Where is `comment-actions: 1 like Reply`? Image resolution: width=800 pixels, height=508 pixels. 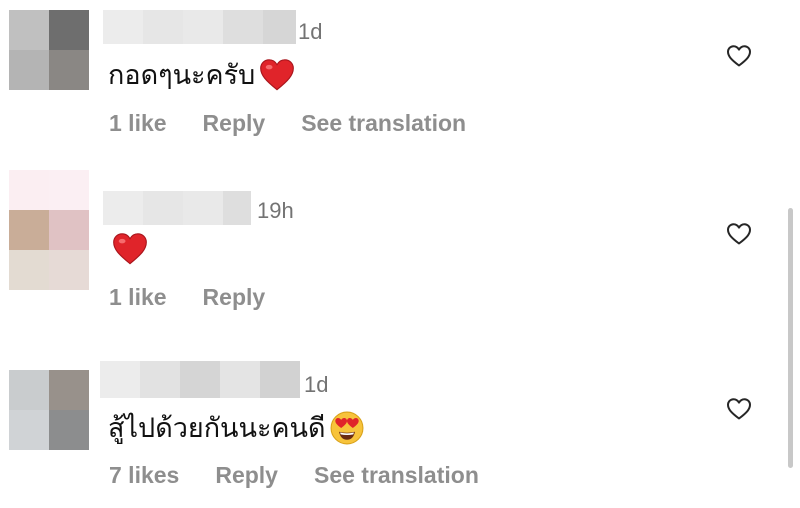 comment-actions: 1 like Reply is located at coordinates (187, 297).